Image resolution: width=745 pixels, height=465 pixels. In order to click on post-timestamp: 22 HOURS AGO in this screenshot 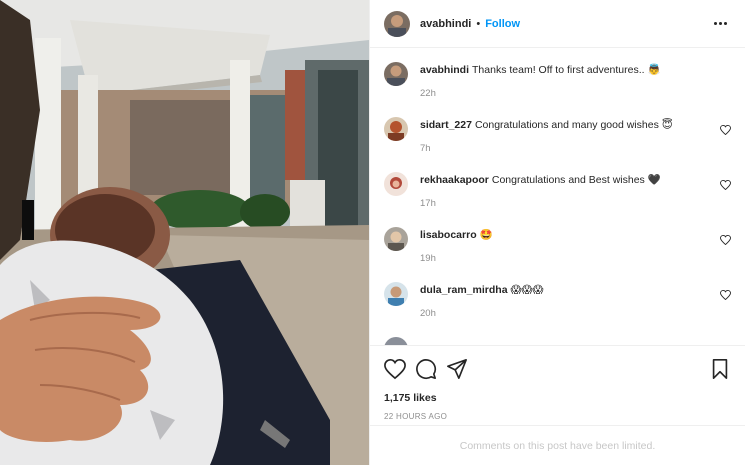, I will do `click(557, 416)`.